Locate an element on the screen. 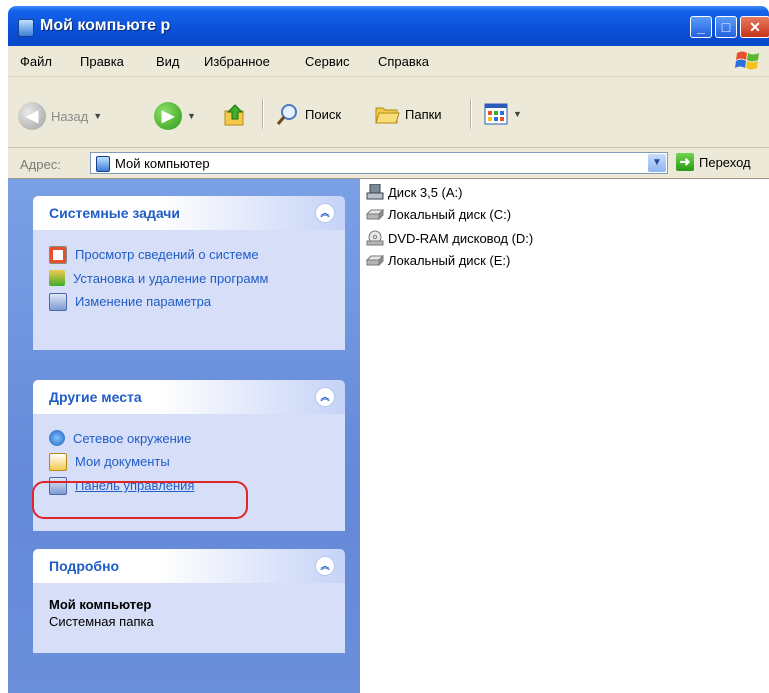 This screenshot has width=769, height=693. forward-arrow-icon: ▶ is located at coordinates (168, 116).